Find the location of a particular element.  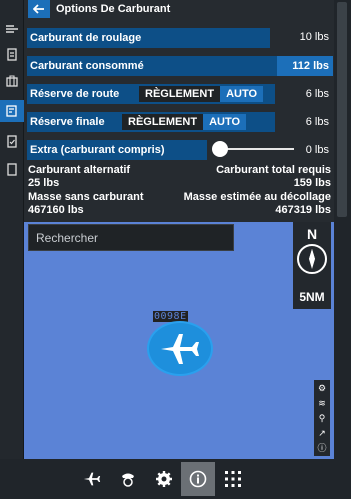

briefcase-icon is located at coordinates (12, 81).